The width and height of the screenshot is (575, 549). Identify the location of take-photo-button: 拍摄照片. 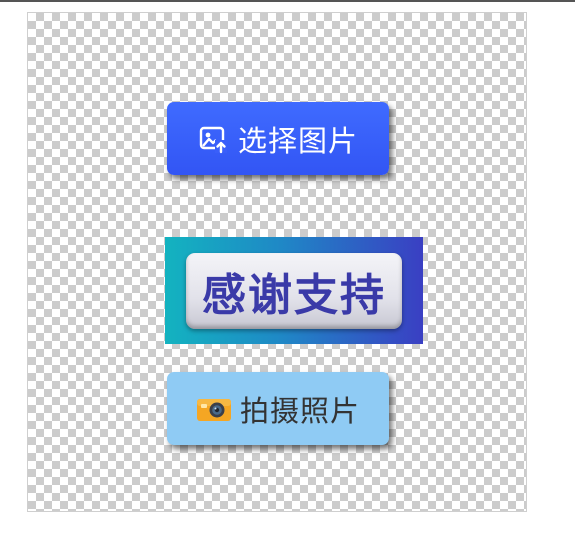
(278, 408).